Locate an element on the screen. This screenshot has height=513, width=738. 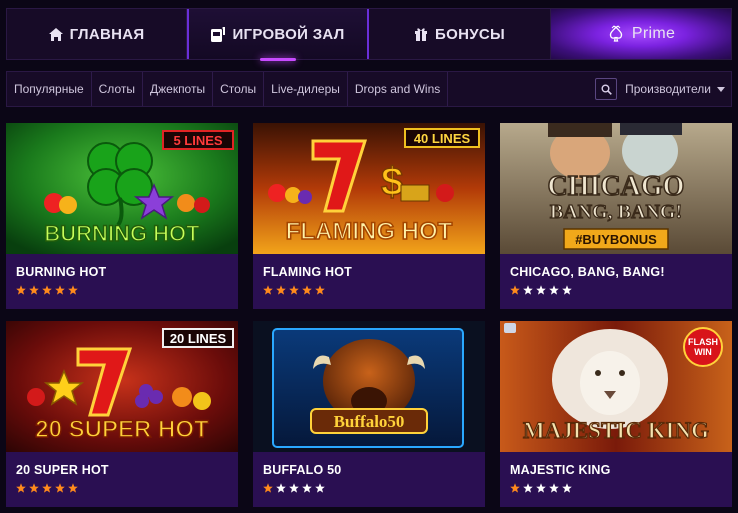
game-card-majestic-king: FLASH WIN MAJESTIC KING MAJESTIC KING is located at coordinates (616, 414).